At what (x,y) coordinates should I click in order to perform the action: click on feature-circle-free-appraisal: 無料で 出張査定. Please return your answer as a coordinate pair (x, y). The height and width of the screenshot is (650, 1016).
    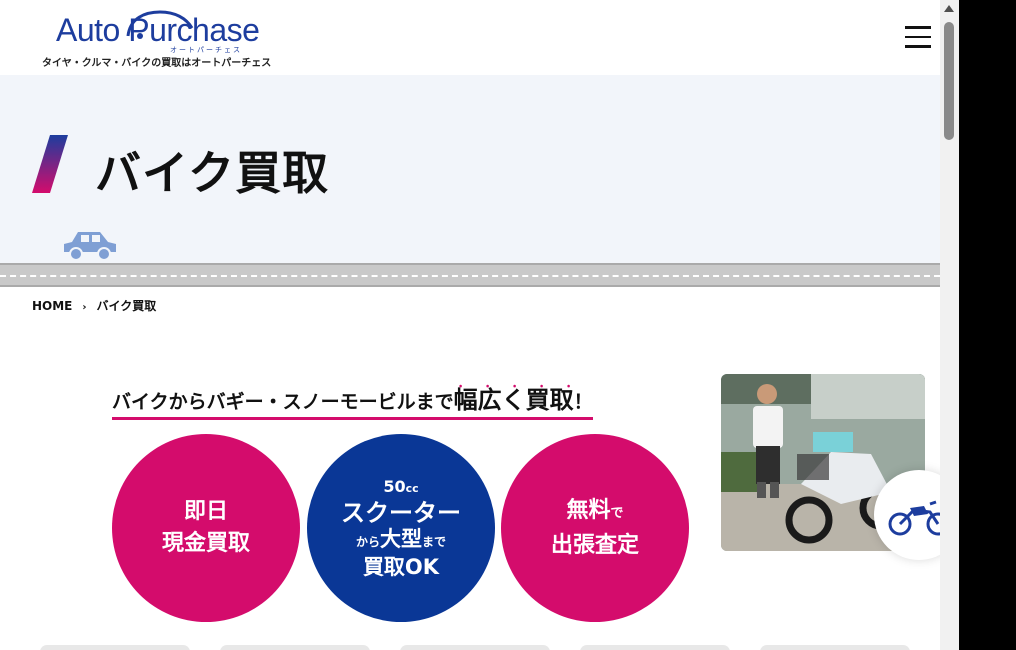
    Looking at the image, I should click on (595, 528).